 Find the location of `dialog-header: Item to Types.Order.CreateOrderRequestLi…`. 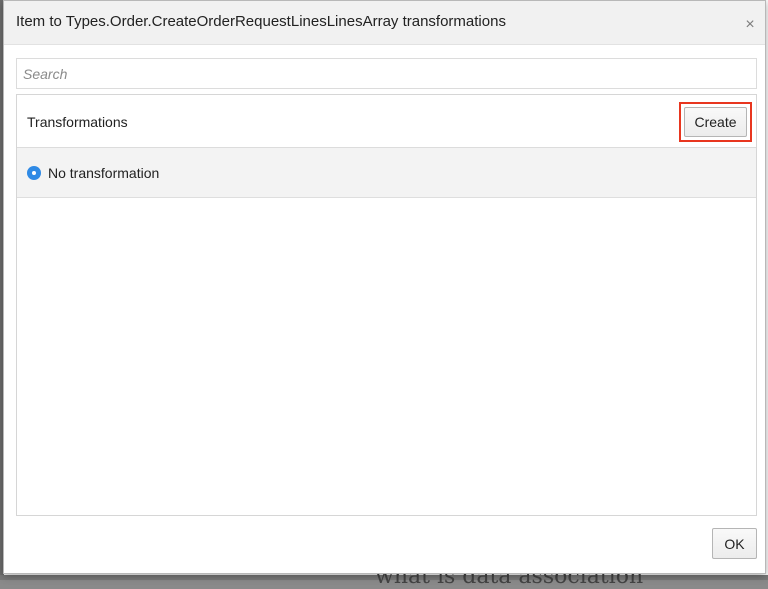

dialog-header: Item to Types.Order.CreateOrderRequestLi… is located at coordinates (384, 23).